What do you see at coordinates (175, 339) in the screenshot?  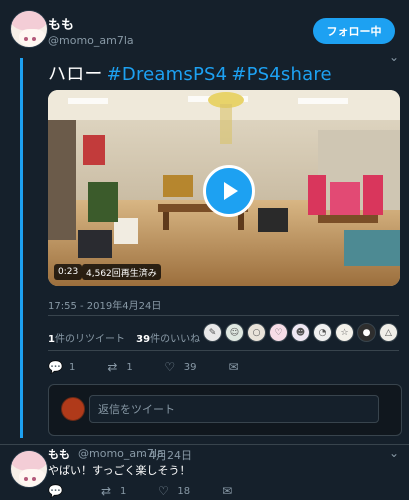 I see `like-label: 件のいいね` at bounding box center [175, 339].